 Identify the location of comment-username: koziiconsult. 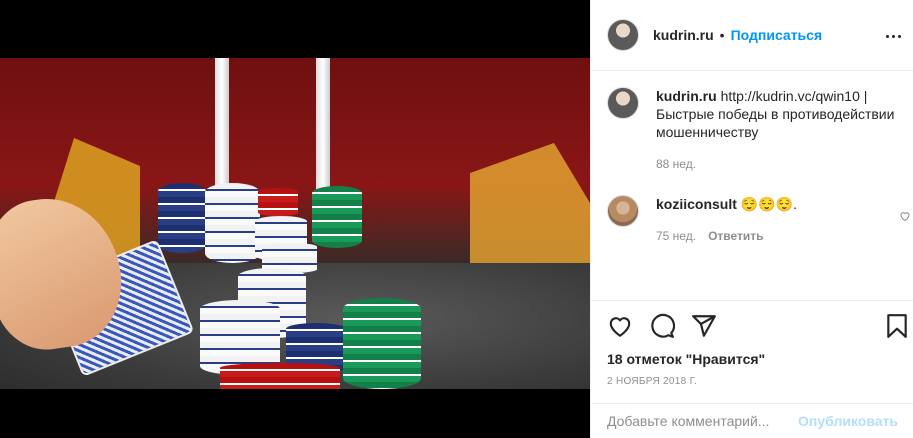
(696, 204).